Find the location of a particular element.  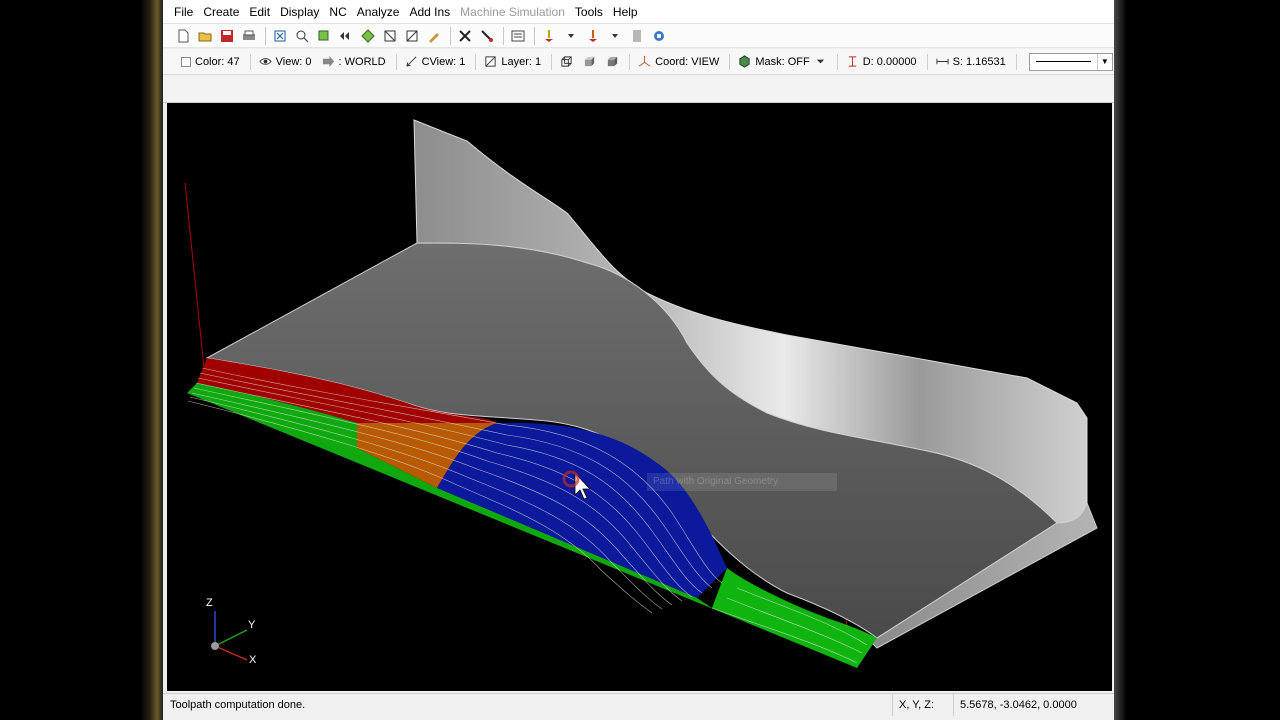

mask-icon is located at coordinates (744, 61).